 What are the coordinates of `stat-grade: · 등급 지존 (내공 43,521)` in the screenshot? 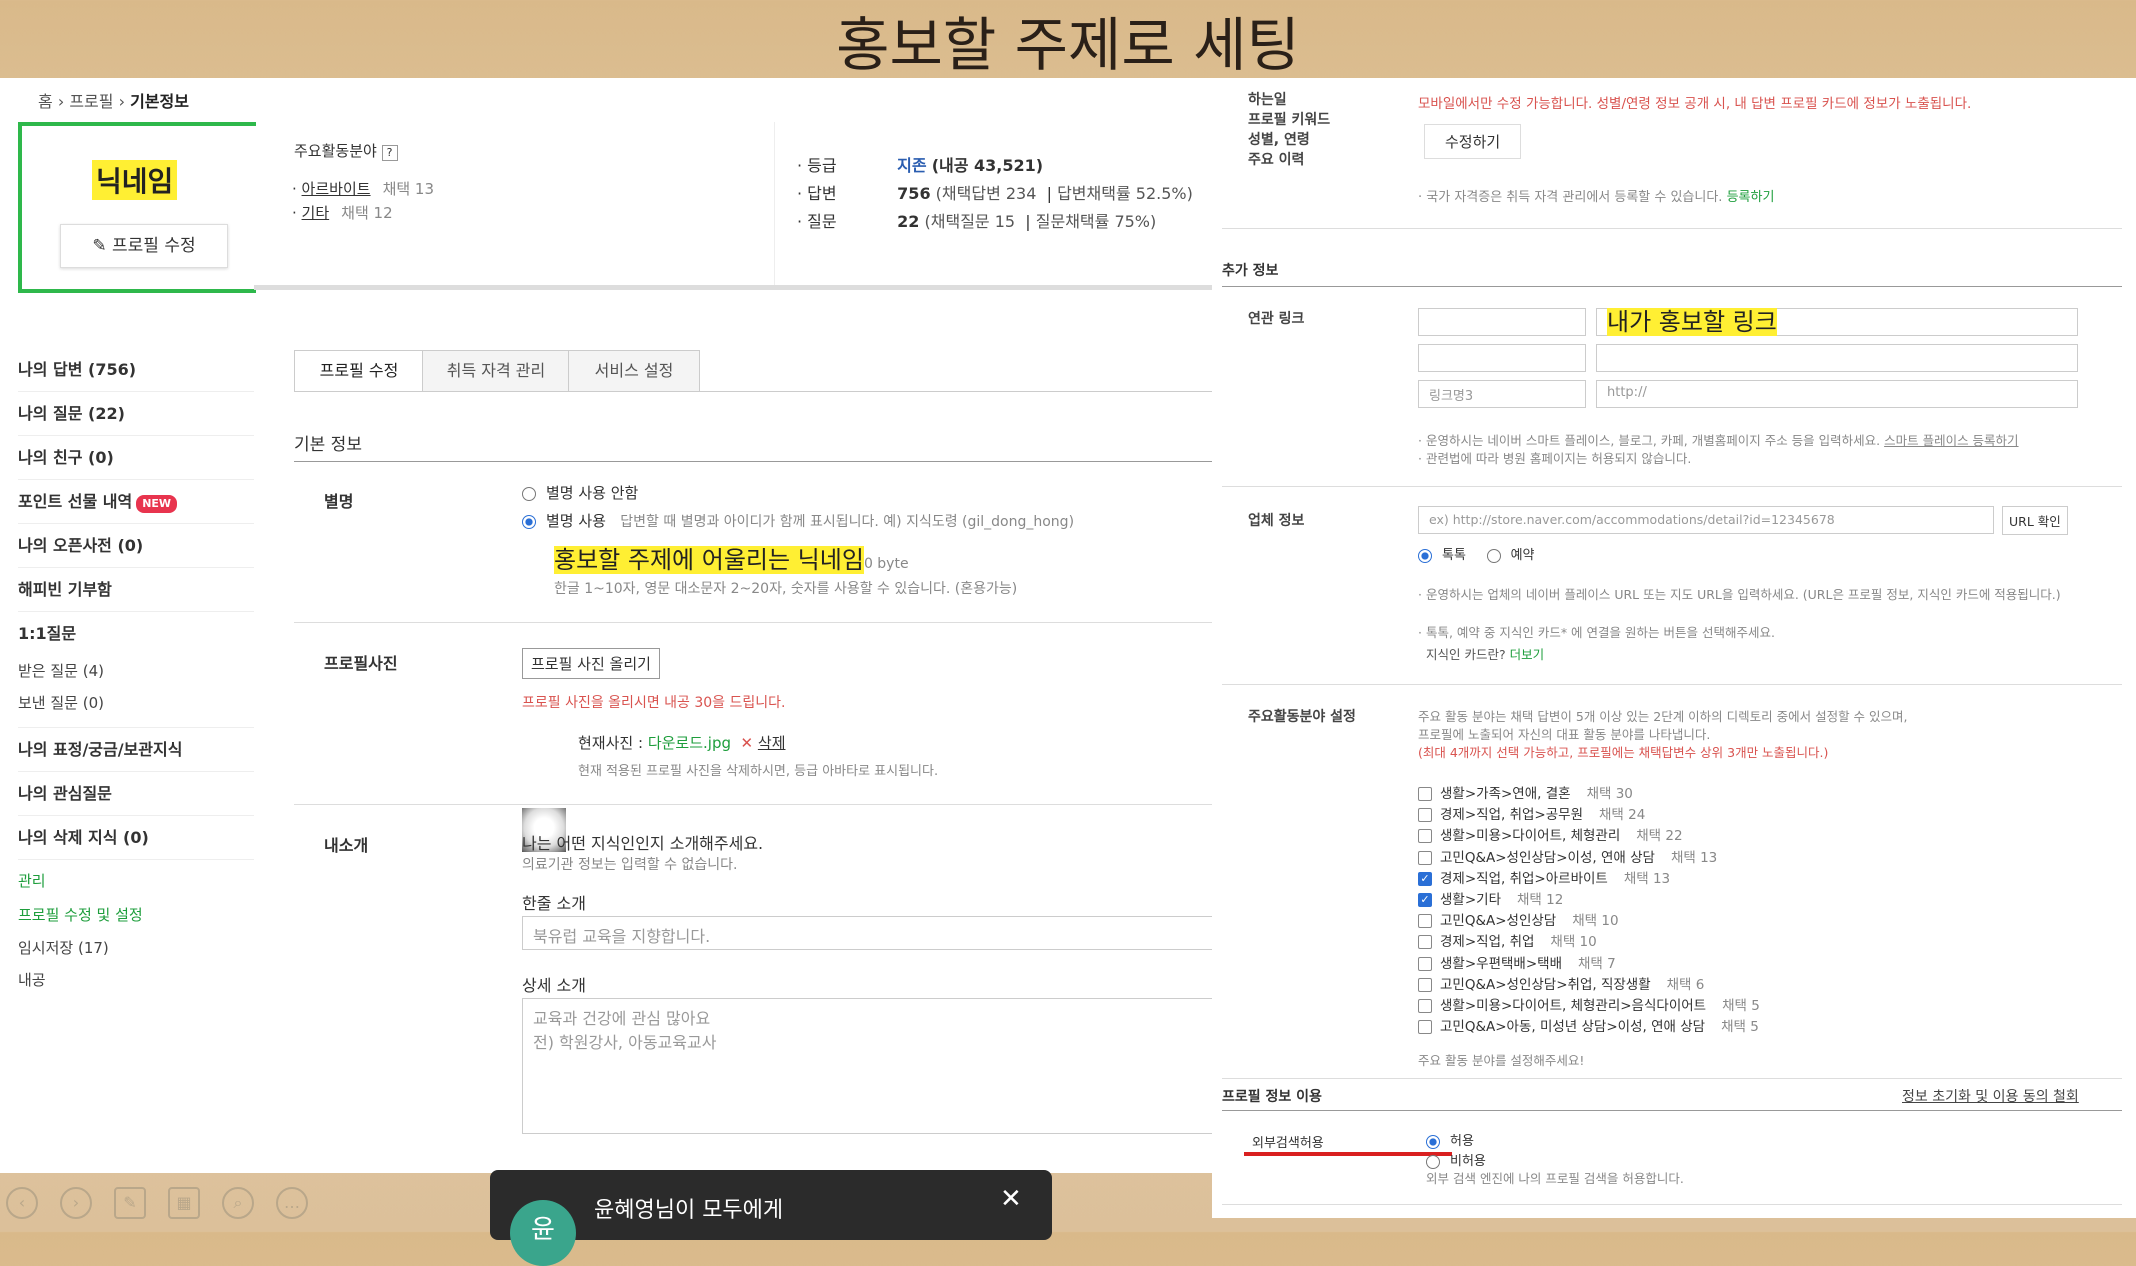 It's located at (920, 164).